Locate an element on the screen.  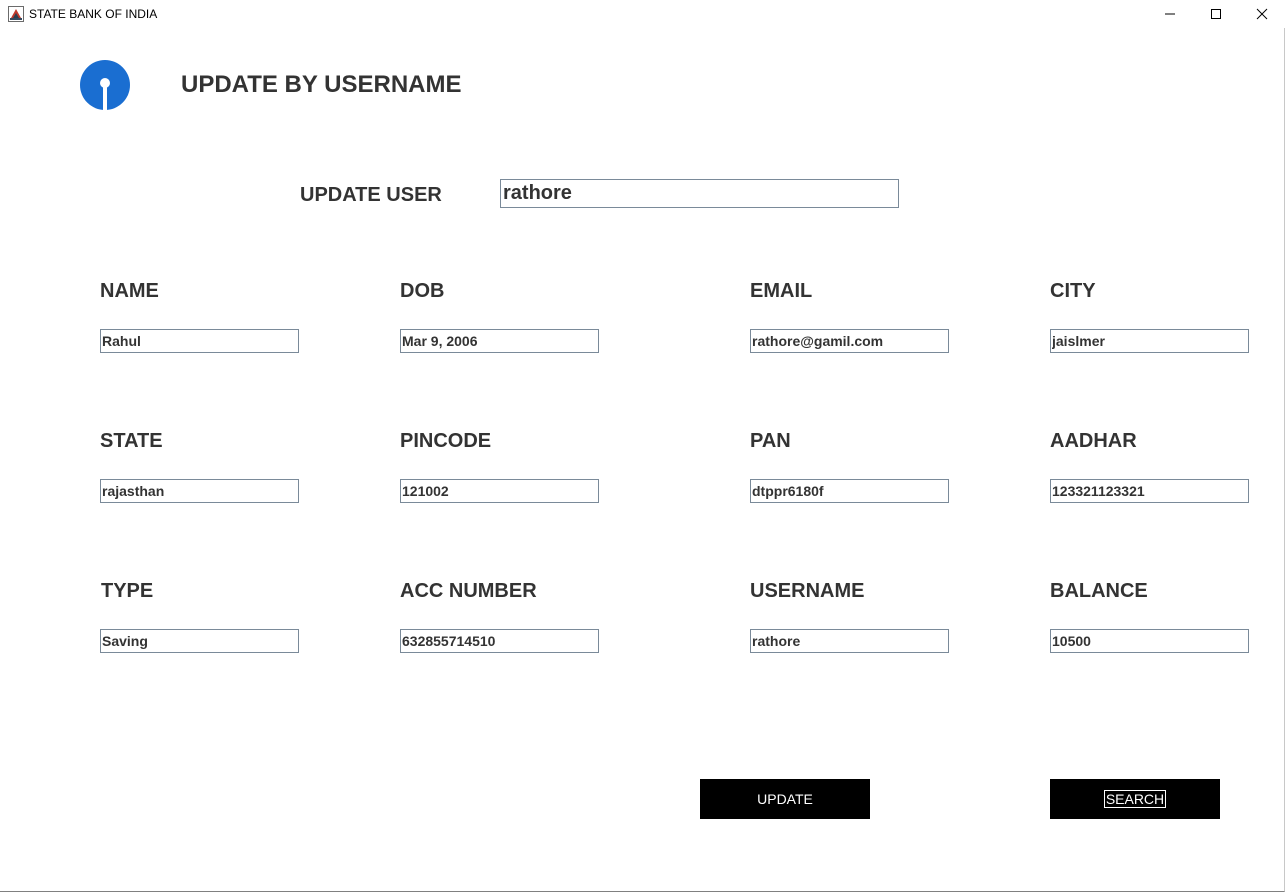
sbi-logo-icon is located at coordinates (105, 85).